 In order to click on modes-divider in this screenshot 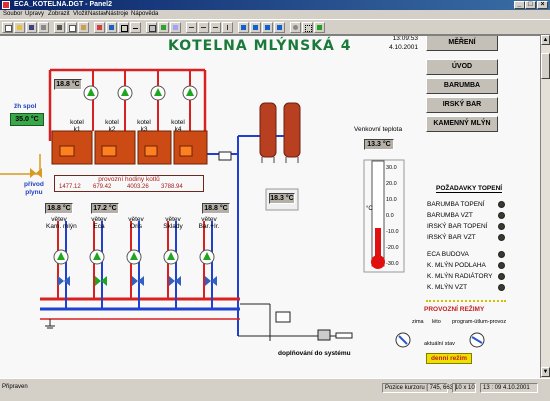, I will do `click(466, 301)`.